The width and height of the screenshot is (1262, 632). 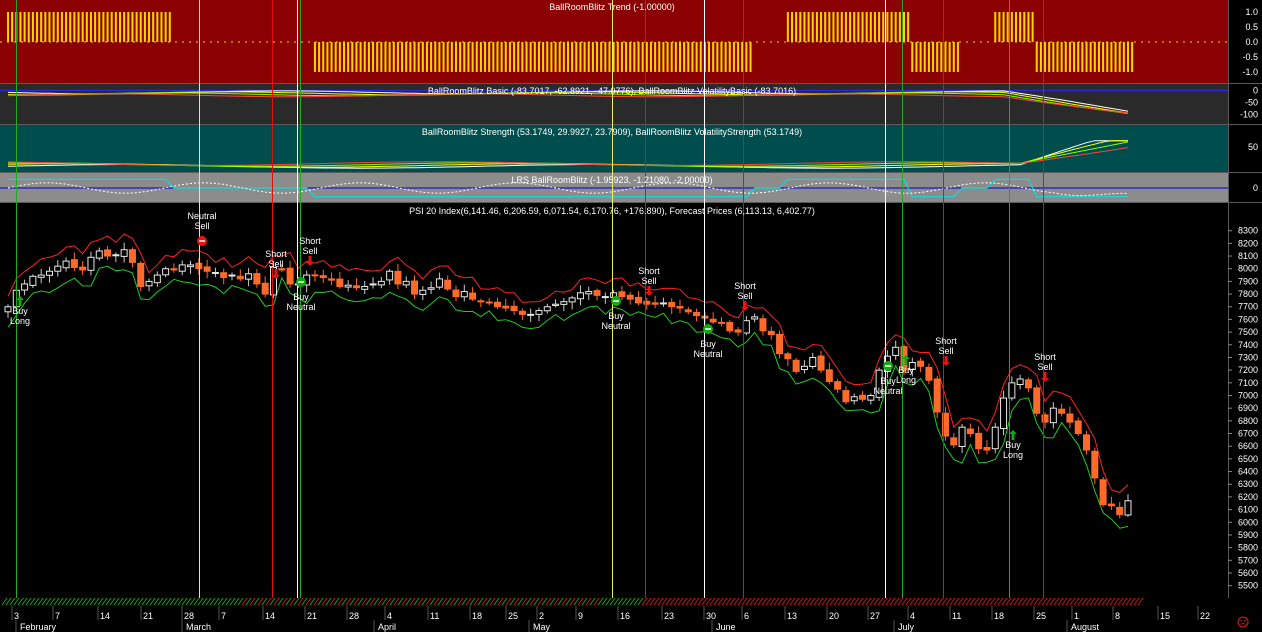 I want to click on day-tick-label: 25, so click(x=1041, y=616).